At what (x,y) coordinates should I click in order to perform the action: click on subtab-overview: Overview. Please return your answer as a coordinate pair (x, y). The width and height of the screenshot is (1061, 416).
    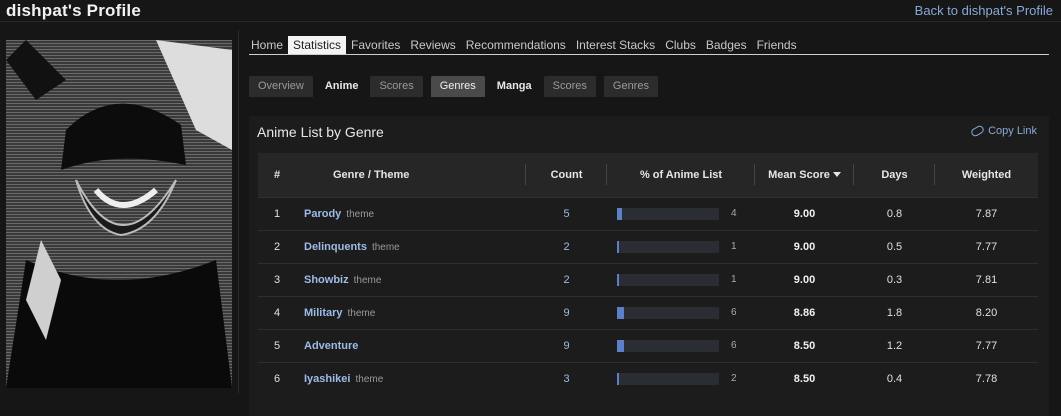
    Looking at the image, I should click on (281, 86).